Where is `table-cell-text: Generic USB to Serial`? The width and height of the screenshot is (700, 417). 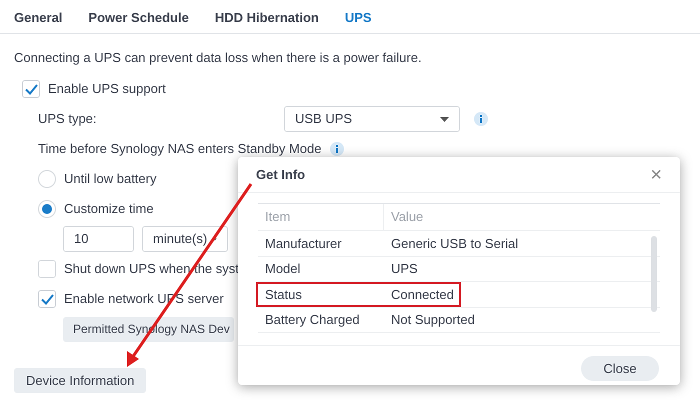 table-cell-text: Generic USB to Serial is located at coordinates (454, 243).